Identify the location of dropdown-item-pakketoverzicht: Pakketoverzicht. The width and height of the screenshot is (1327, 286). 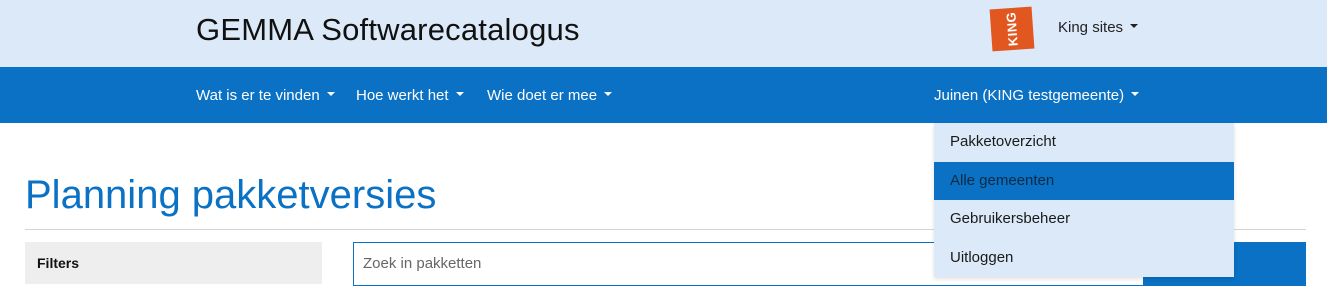
(1084, 142).